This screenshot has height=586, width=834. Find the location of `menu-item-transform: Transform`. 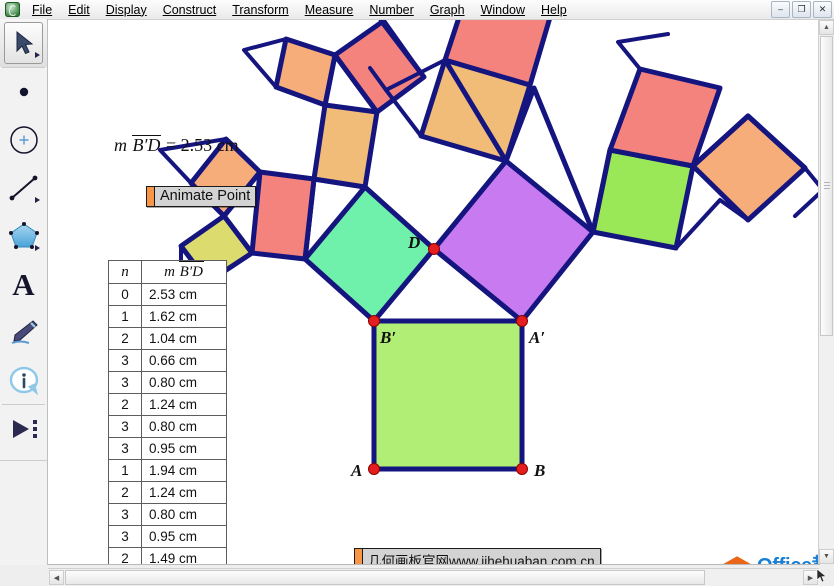

menu-item-transform: Transform is located at coordinates (260, 10).